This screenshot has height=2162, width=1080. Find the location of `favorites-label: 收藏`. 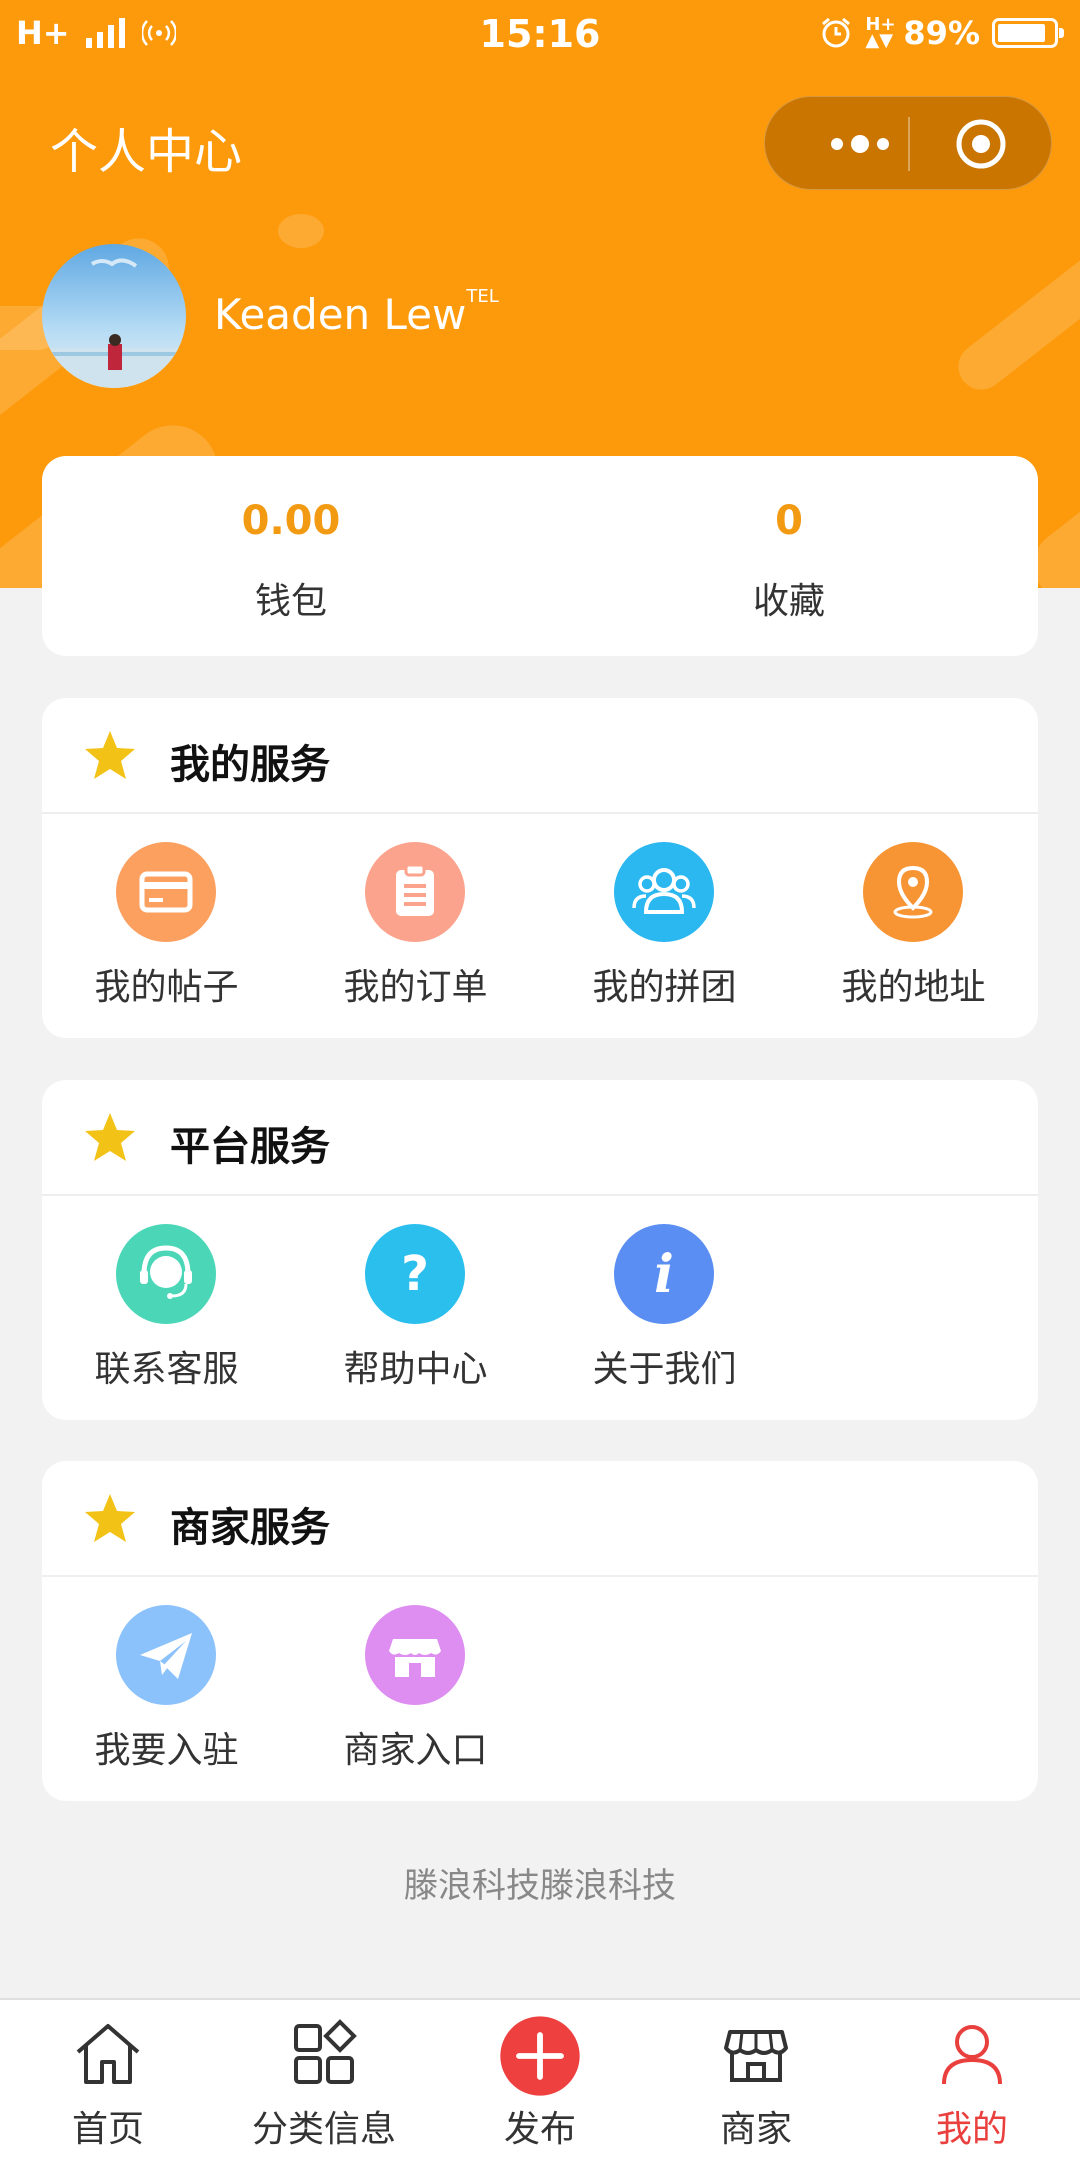

favorites-label: 收藏 is located at coordinates (788, 601).